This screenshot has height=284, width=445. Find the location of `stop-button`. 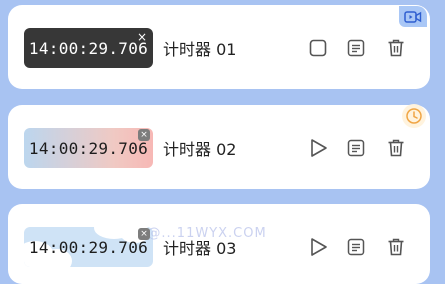

stop-button is located at coordinates (318, 48).